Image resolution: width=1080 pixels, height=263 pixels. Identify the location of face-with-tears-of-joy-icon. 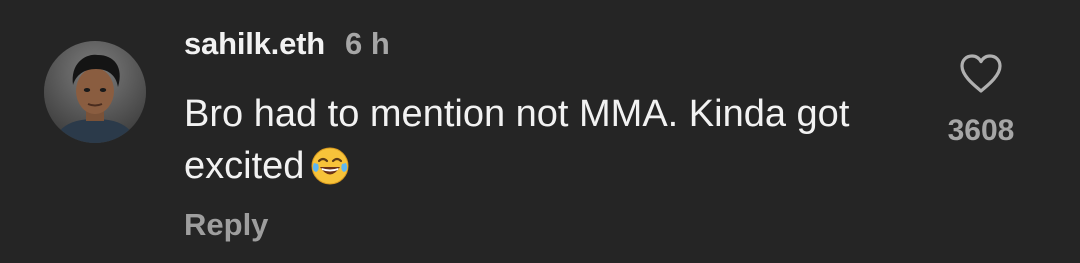
(330, 173).